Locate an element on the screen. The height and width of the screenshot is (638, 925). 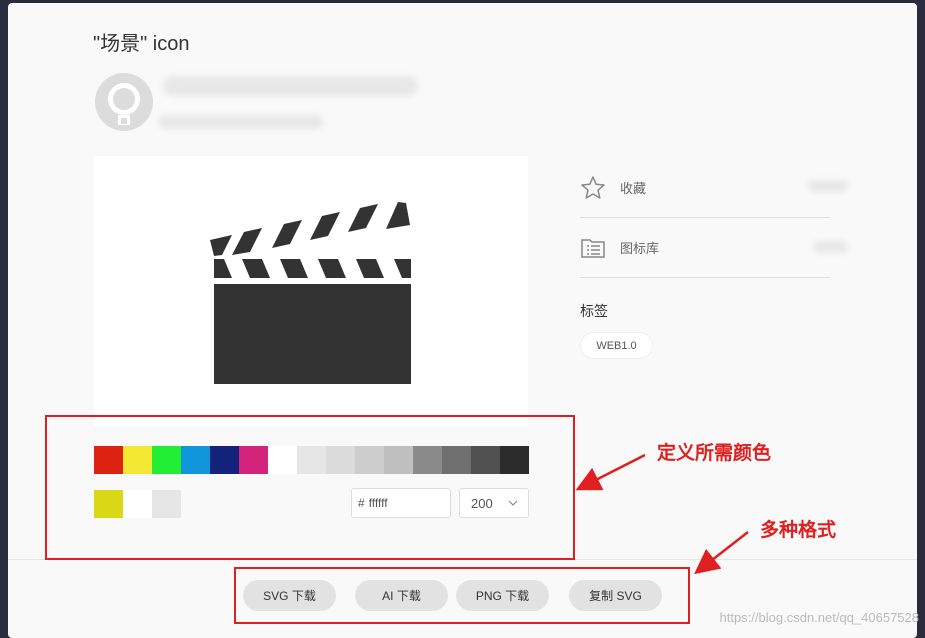
folder-list-icon is located at coordinates (593, 248).